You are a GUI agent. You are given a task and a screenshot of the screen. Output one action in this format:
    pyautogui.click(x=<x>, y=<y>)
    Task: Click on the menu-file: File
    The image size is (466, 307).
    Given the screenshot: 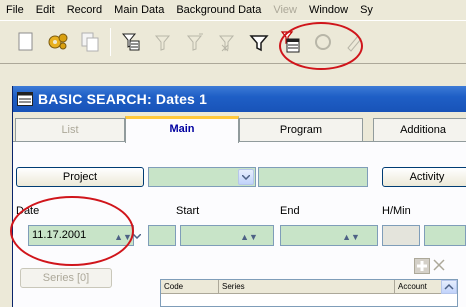 What is the action you would take?
    pyautogui.click(x=15, y=10)
    